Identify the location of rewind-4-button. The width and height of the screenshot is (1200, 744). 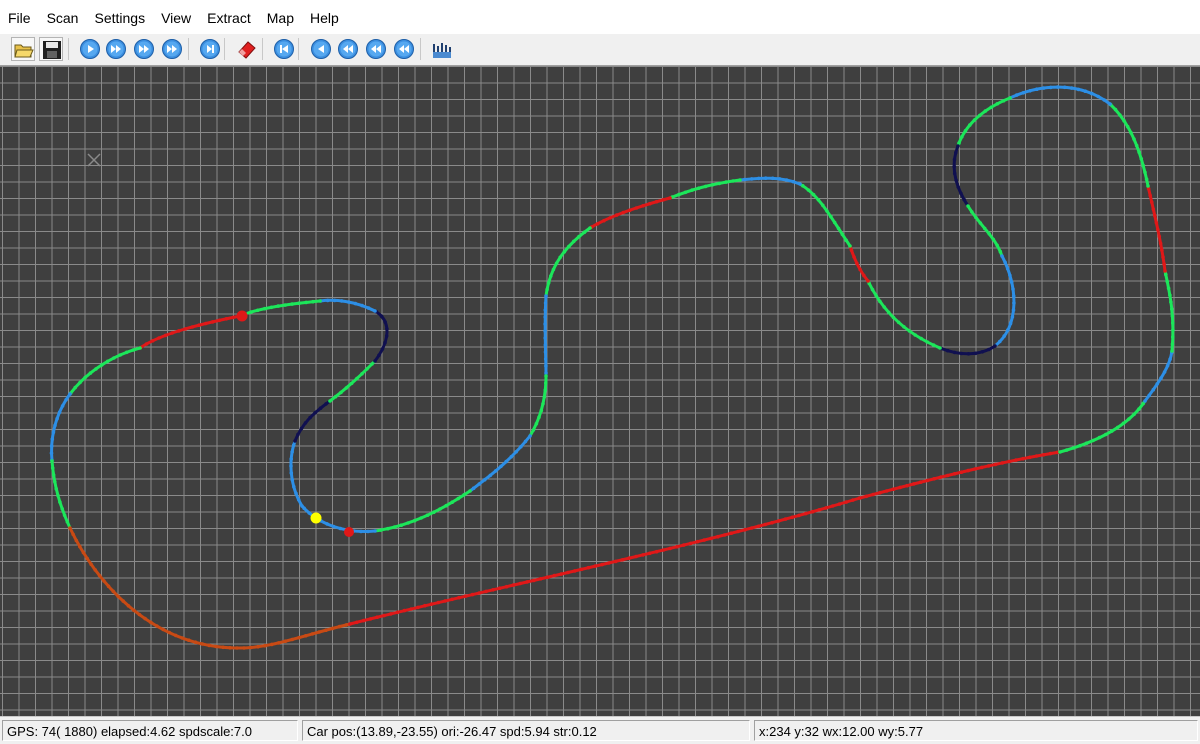
(404, 49).